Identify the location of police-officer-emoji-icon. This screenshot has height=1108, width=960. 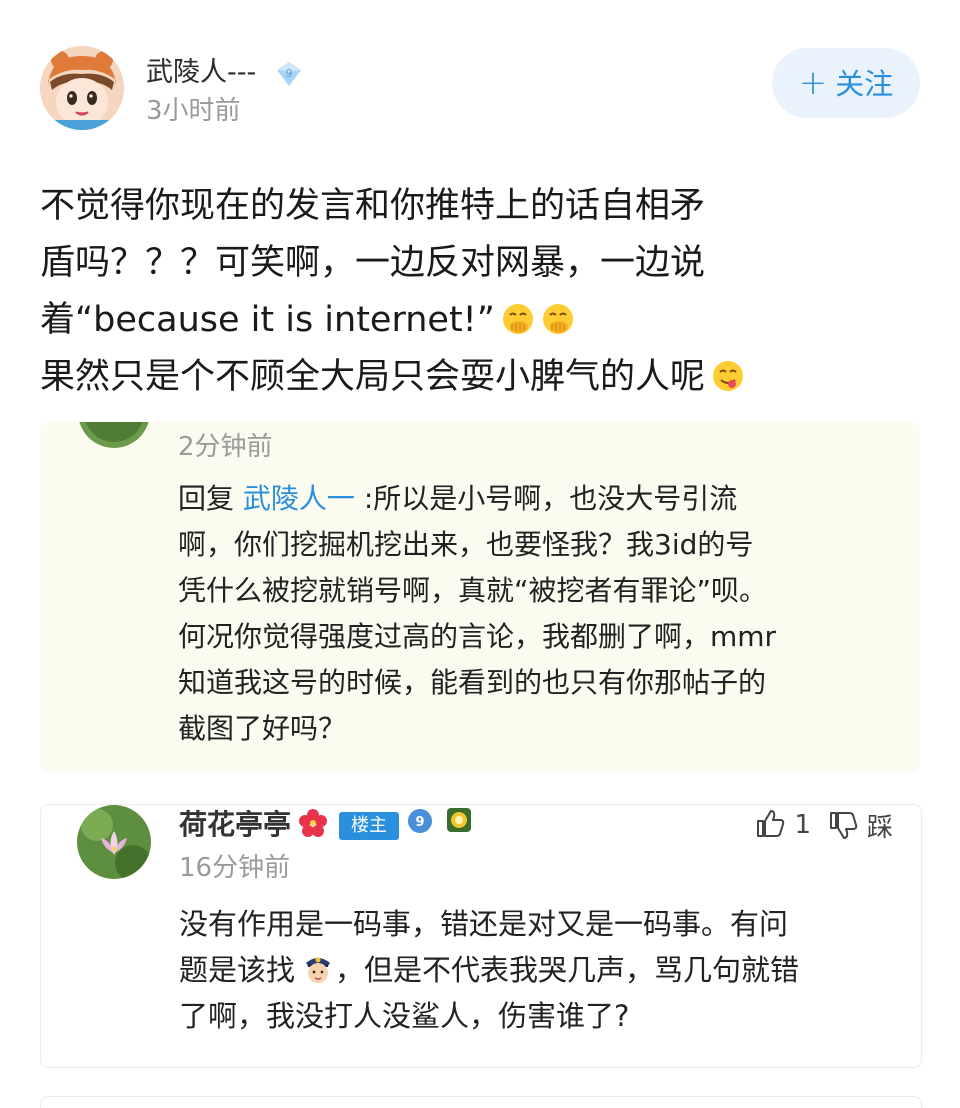
(318, 968).